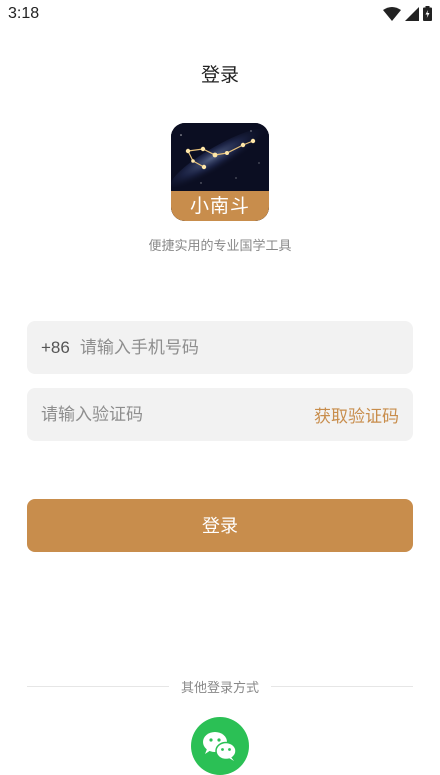 Image resolution: width=440 pixels, height=775 pixels. I want to click on divider-line-left, so click(98, 686).